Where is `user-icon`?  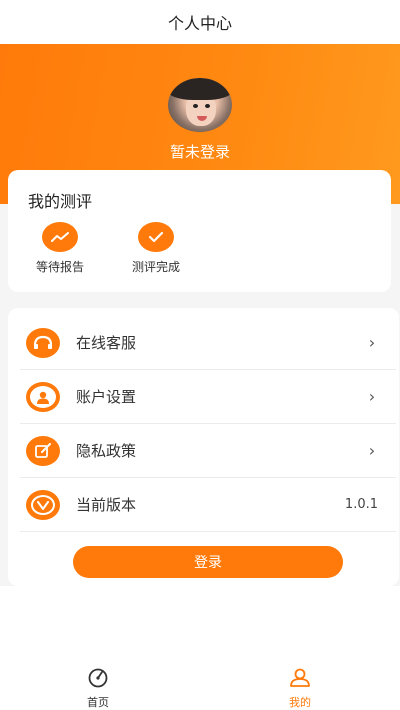
user-icon is located at coordinates (43, 396).